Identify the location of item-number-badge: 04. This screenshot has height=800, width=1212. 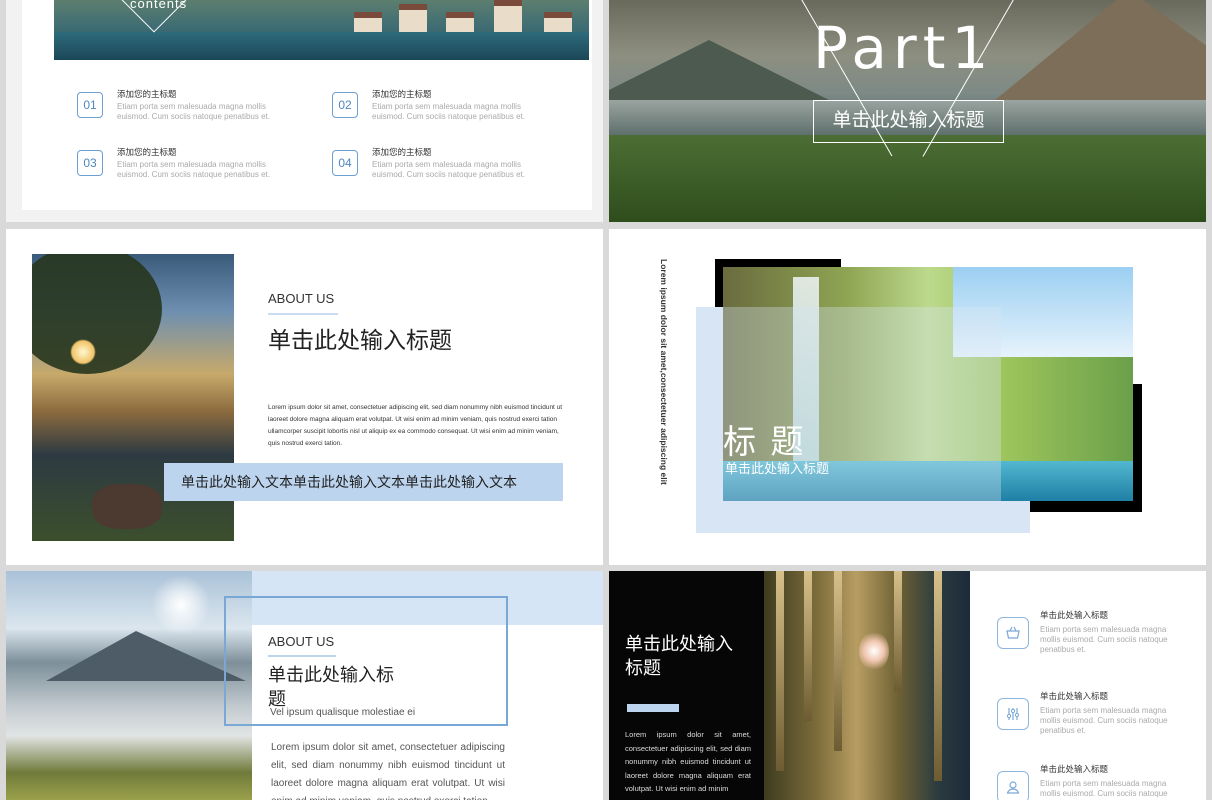
(345, 163).